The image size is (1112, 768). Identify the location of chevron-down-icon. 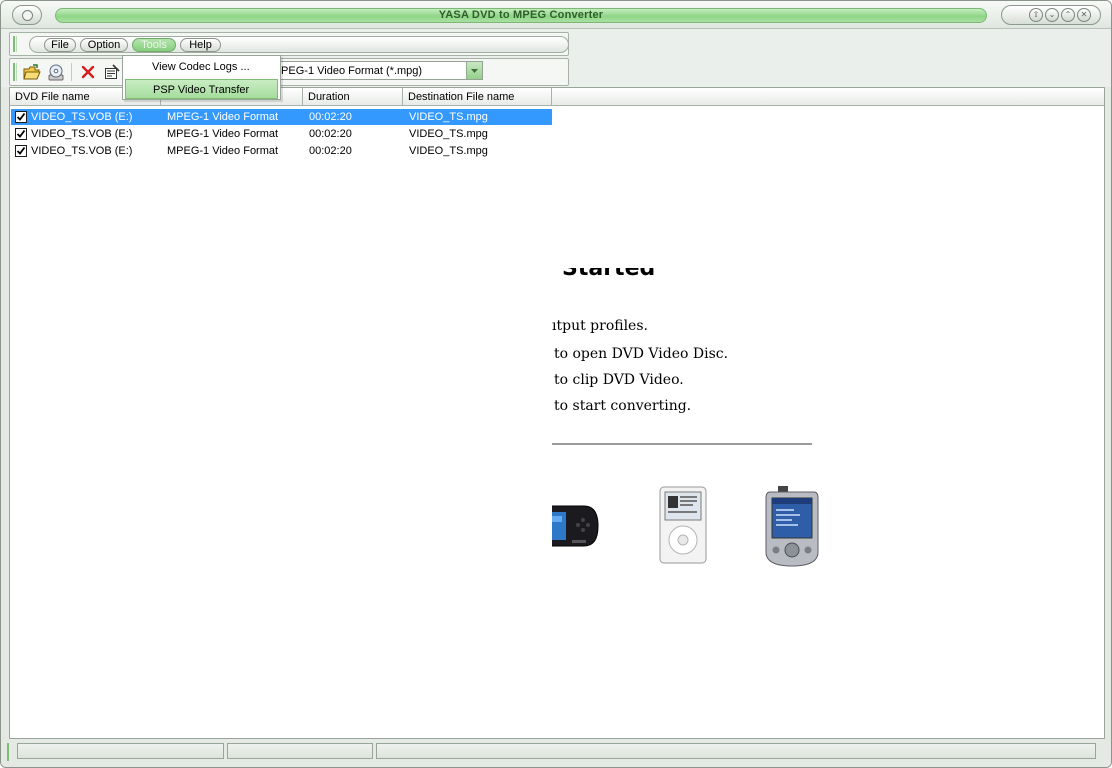
(474, 70).